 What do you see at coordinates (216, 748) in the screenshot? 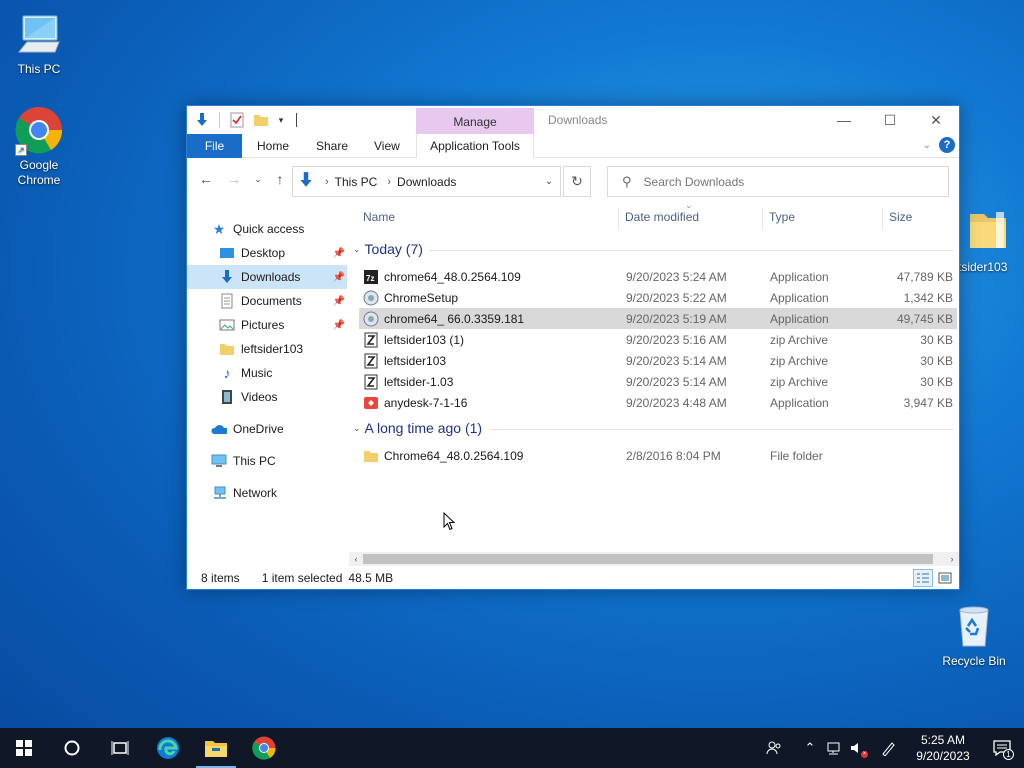
I see `taskbar-file-explorer` at bounding box center [216, 748].